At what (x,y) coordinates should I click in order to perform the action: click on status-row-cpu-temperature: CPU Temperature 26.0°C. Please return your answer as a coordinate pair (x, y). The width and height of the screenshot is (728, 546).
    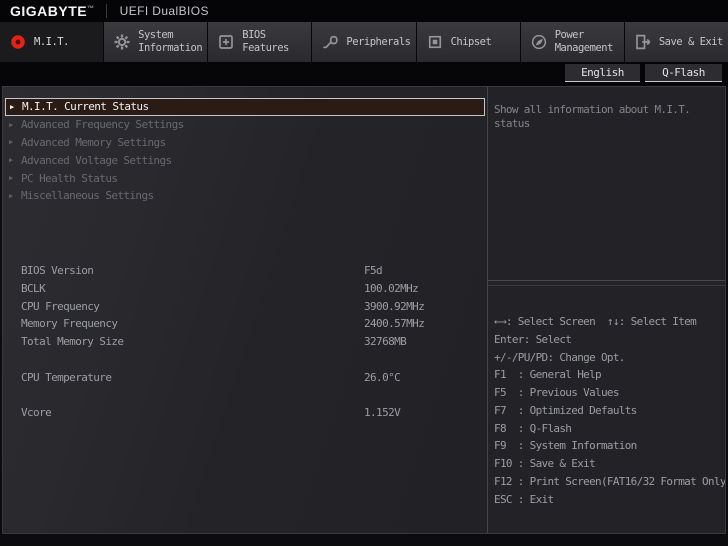
    Looking at the image, I should click on (245, 378).